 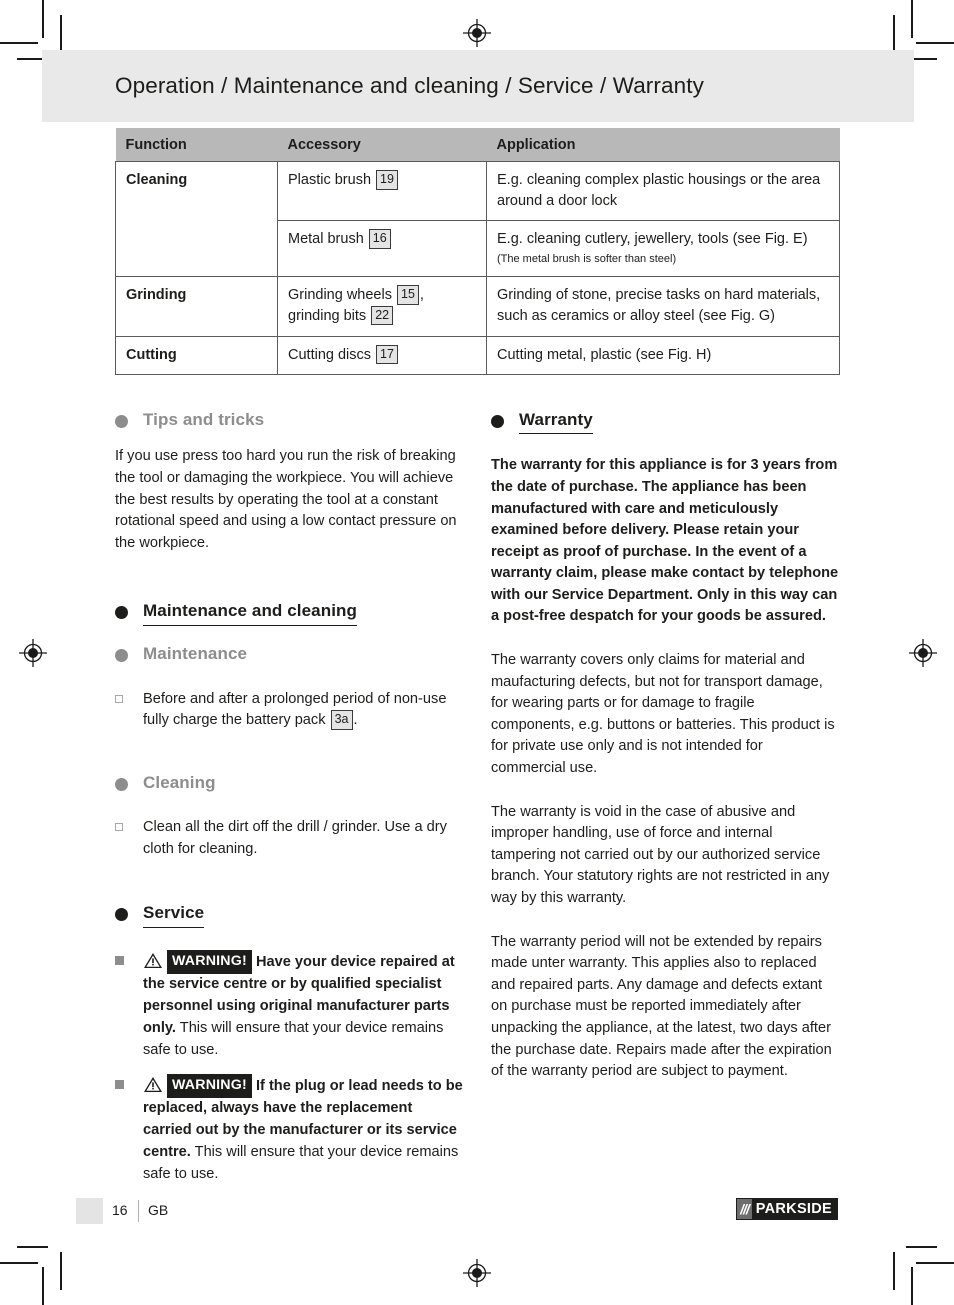 I want to click on maintenance-item-suffix: ., so click(x=355, y=720).